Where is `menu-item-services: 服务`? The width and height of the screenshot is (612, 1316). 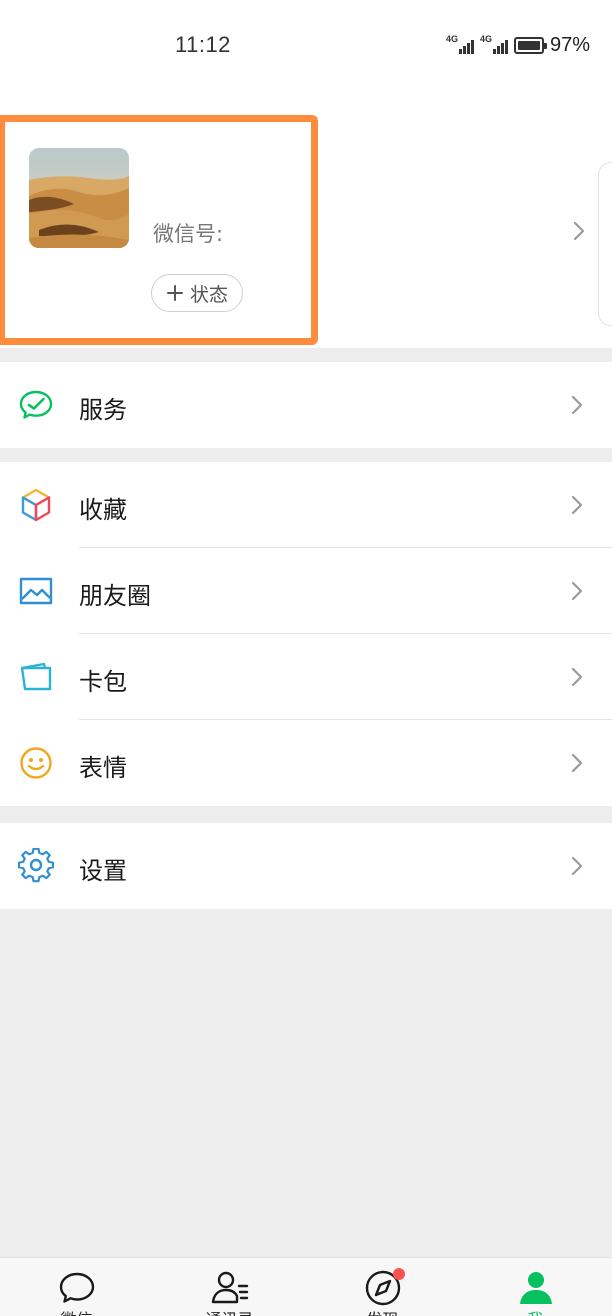
menu-item-services: 服务 is located at coordinates (306, 405).